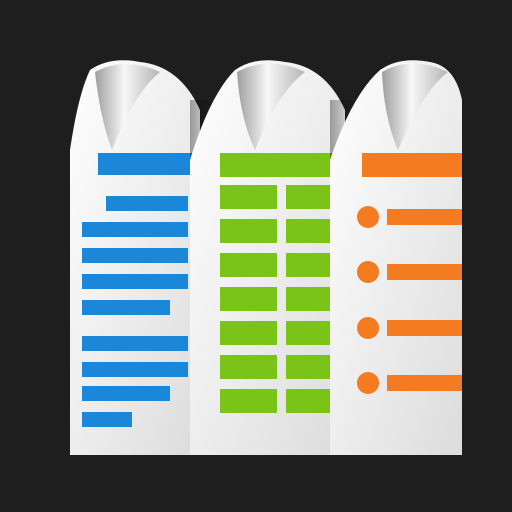  I want to click on slide-header-bar, so click(412, 165).